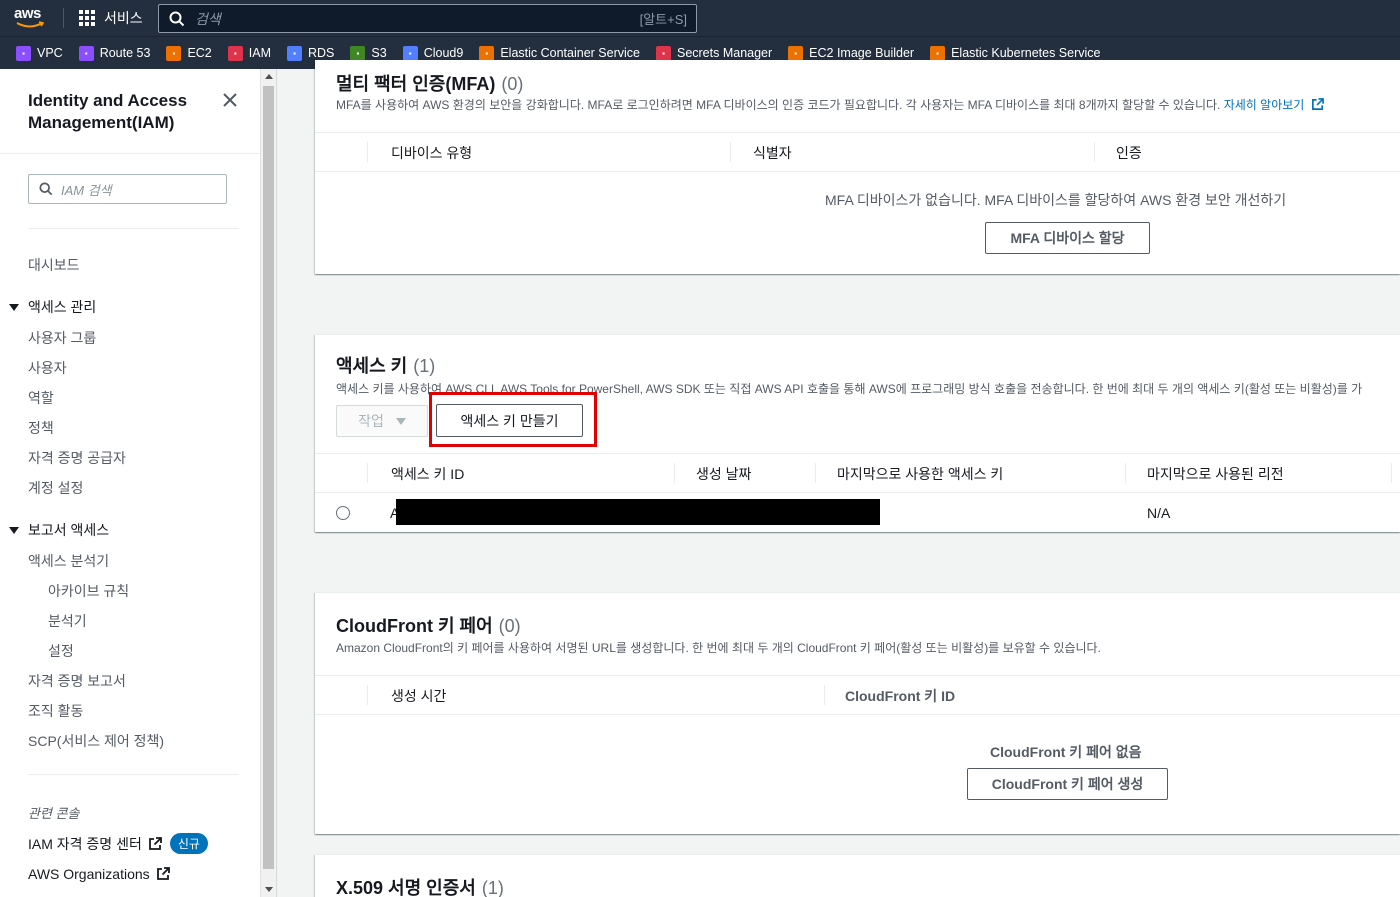  I want to click on column-header-created: 생성 날짜, so click(723, 474).